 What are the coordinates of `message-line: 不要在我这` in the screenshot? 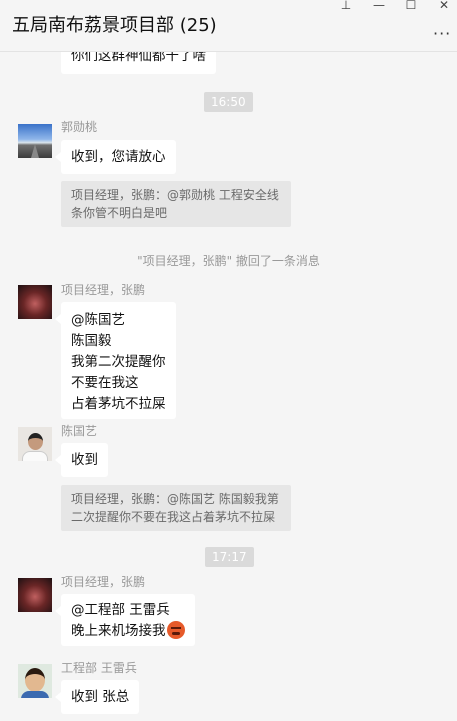 It's located at (105, 383).